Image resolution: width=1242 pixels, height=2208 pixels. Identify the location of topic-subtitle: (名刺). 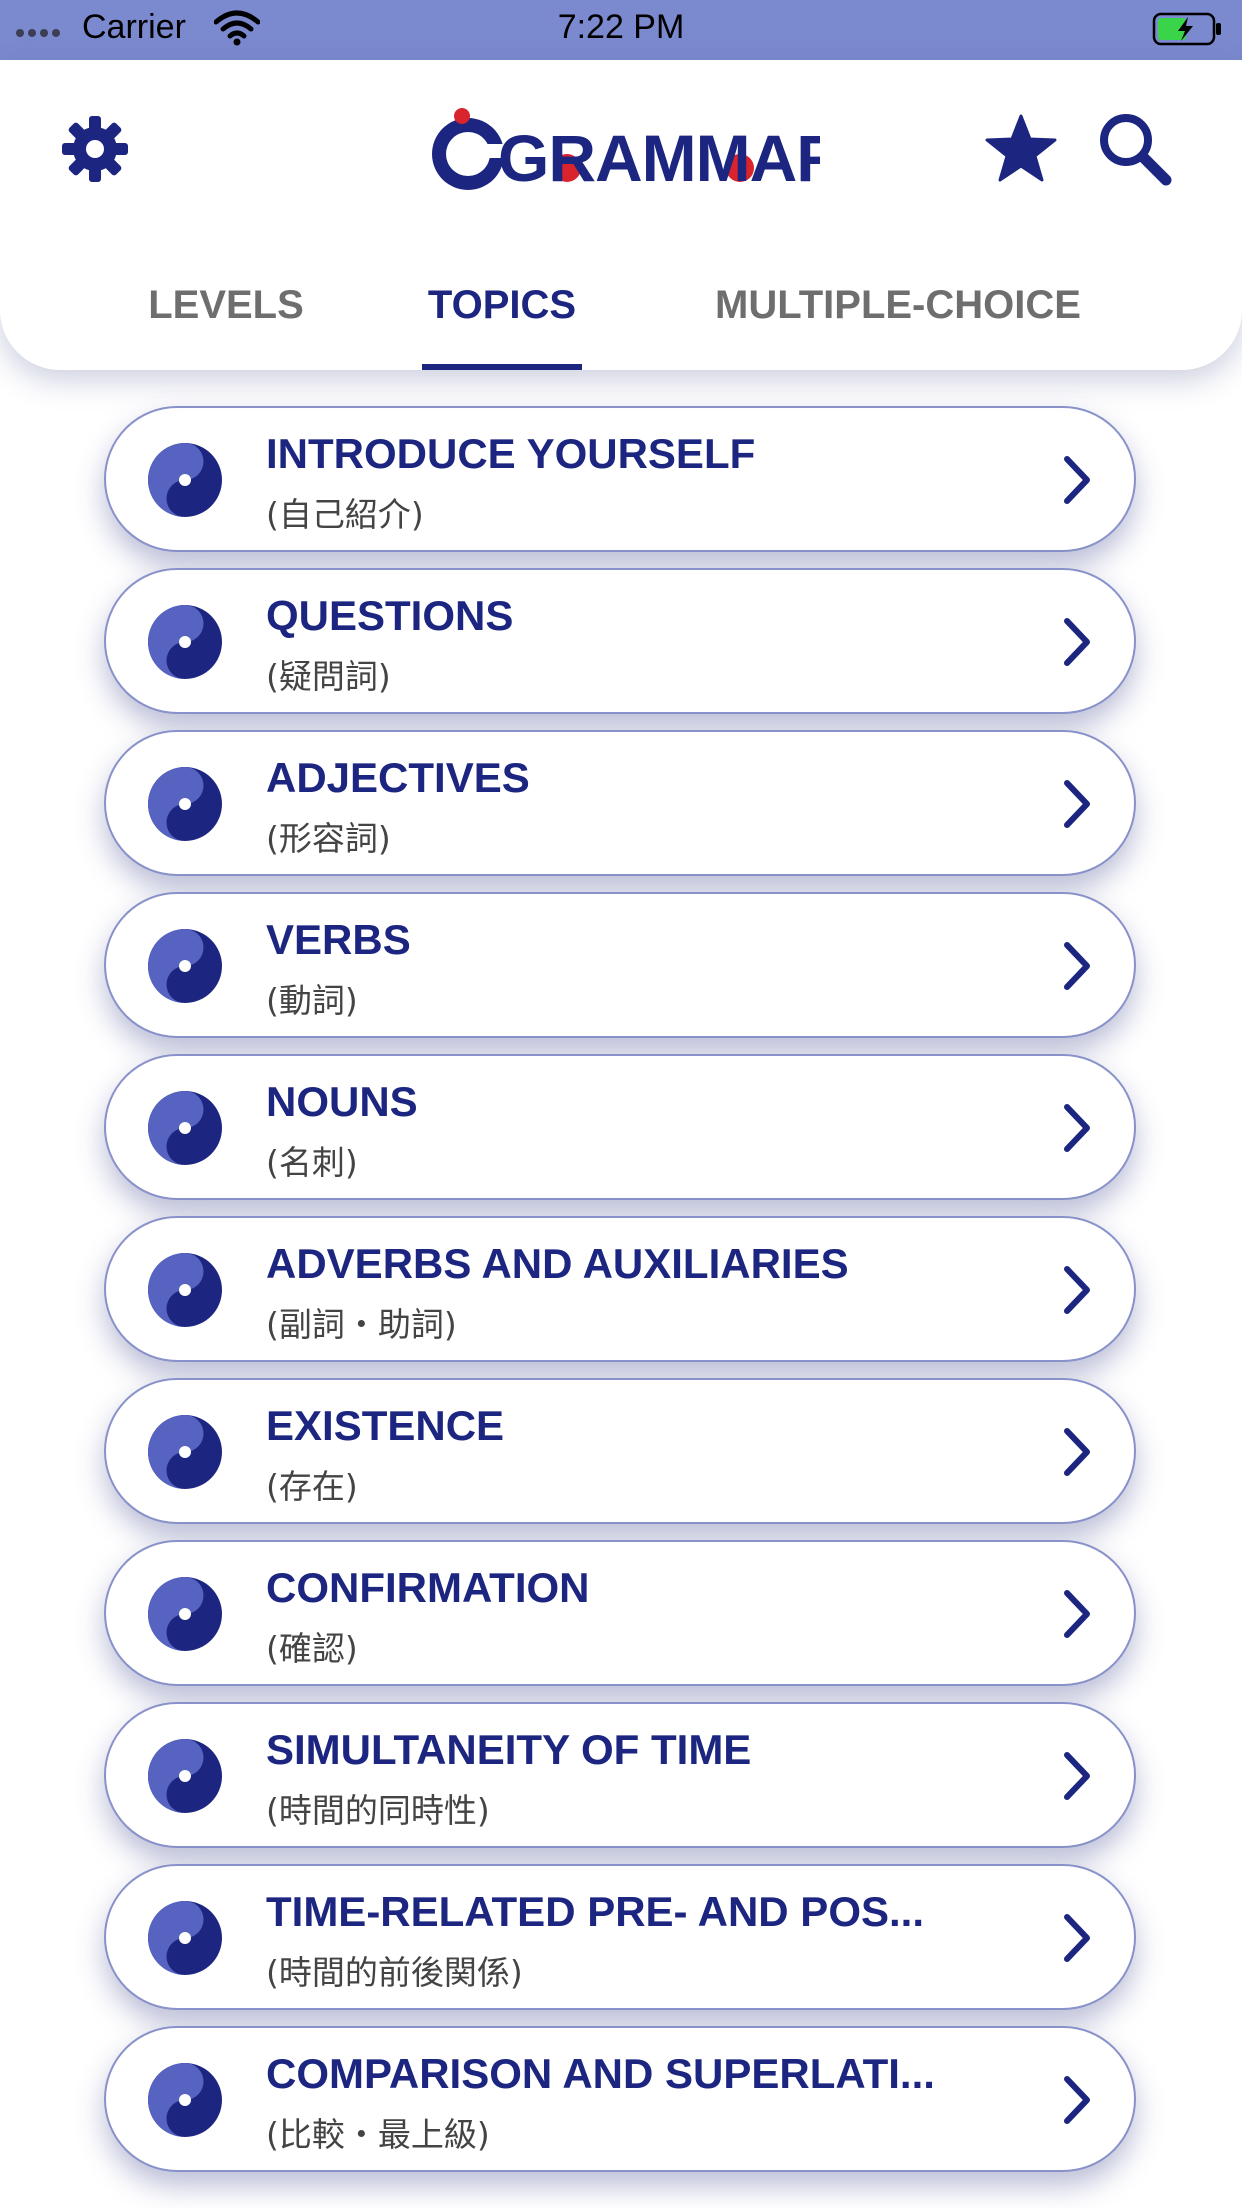
(312, 1162).